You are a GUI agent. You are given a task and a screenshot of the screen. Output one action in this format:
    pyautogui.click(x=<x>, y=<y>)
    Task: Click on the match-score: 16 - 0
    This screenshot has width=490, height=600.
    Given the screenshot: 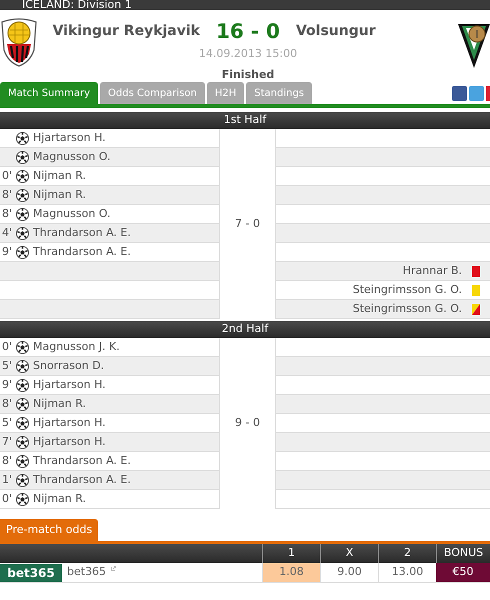 What is the action you would take?
    pyautogui.click(x=248, y=31)
    